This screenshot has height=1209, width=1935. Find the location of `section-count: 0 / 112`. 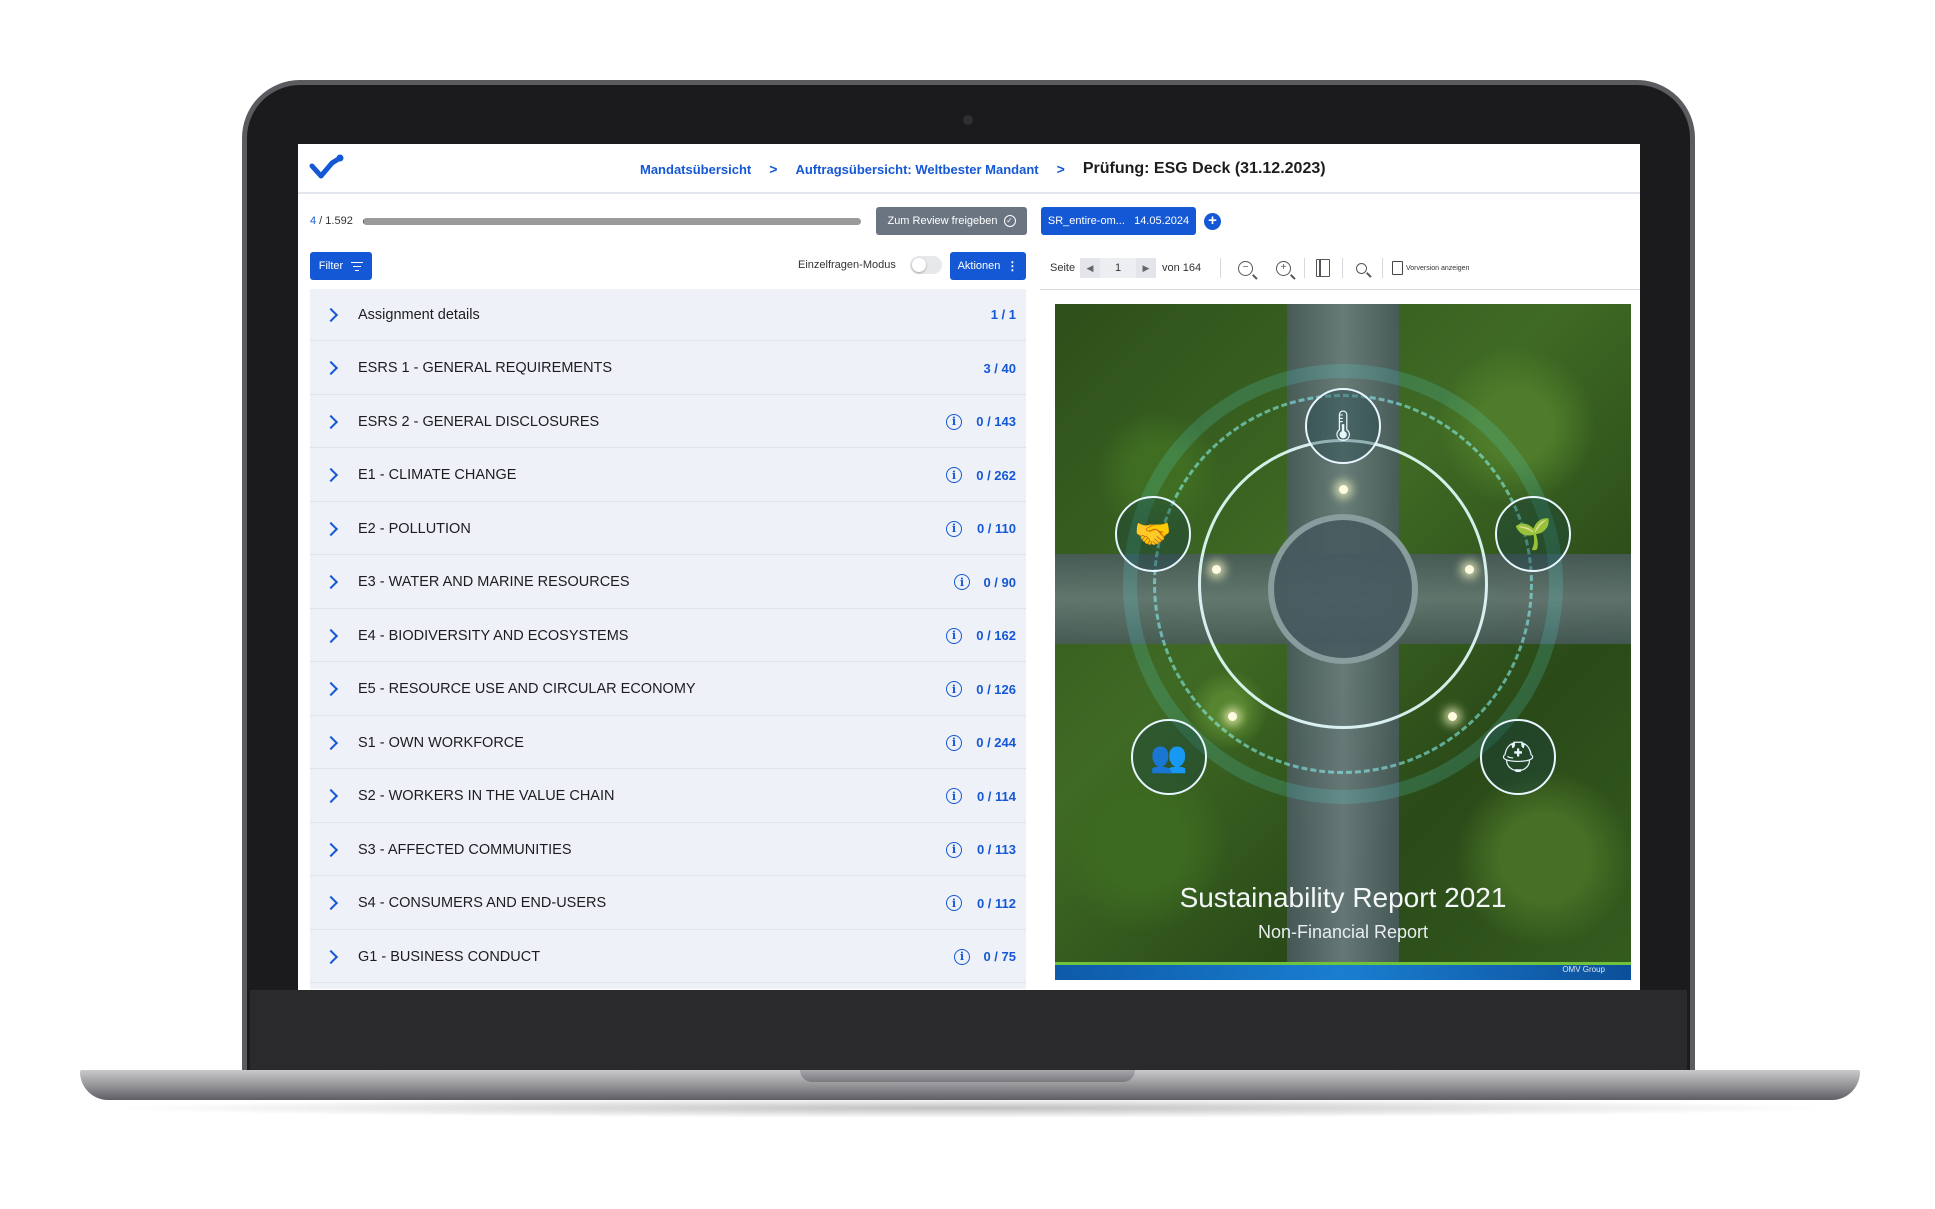

section-count: 0 / 112 is located at coordinates (996, 903).